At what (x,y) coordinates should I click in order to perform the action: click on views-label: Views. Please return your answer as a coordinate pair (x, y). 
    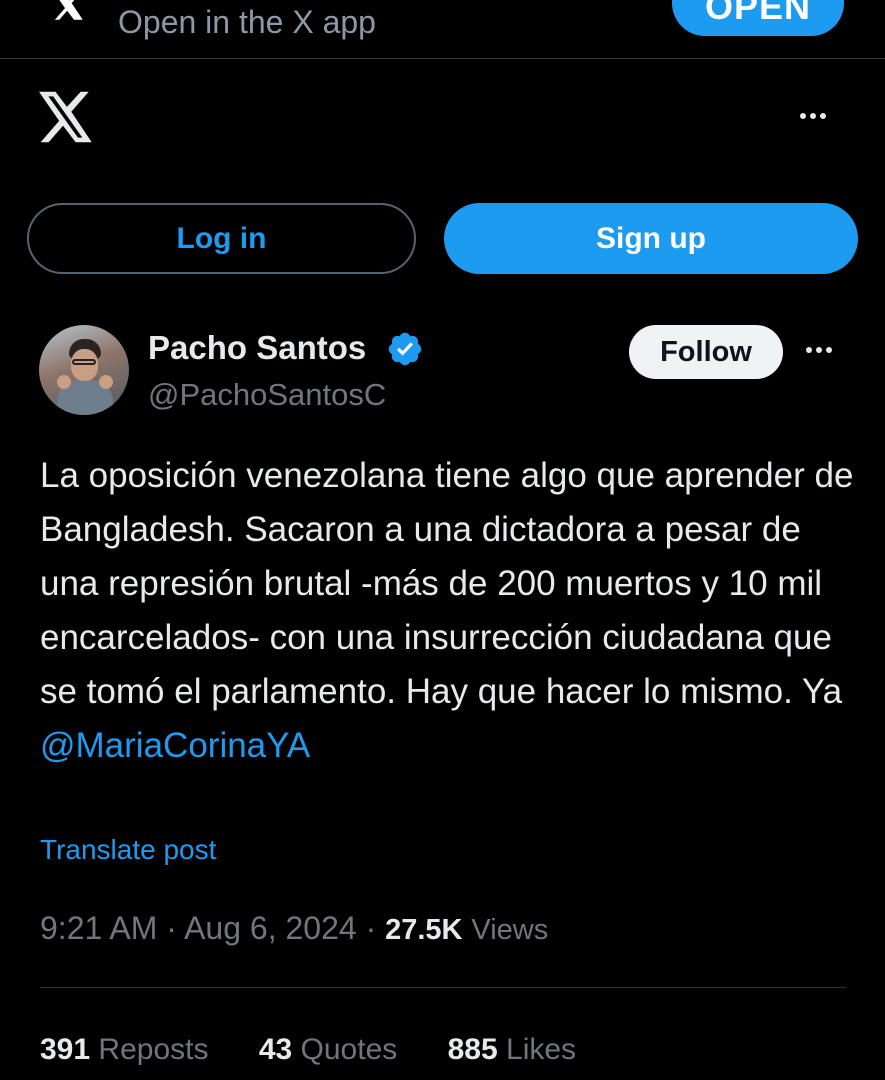
    Looking at the image, I should click on (510, 930).